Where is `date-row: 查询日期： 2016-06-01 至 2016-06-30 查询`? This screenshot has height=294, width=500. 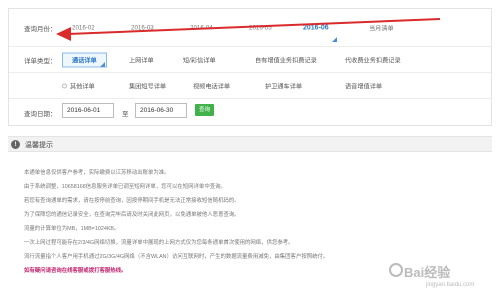
date-row: 查询日期： 2016-06-01 至 2016-06-30 查询 is located at coordinates (250, 113).